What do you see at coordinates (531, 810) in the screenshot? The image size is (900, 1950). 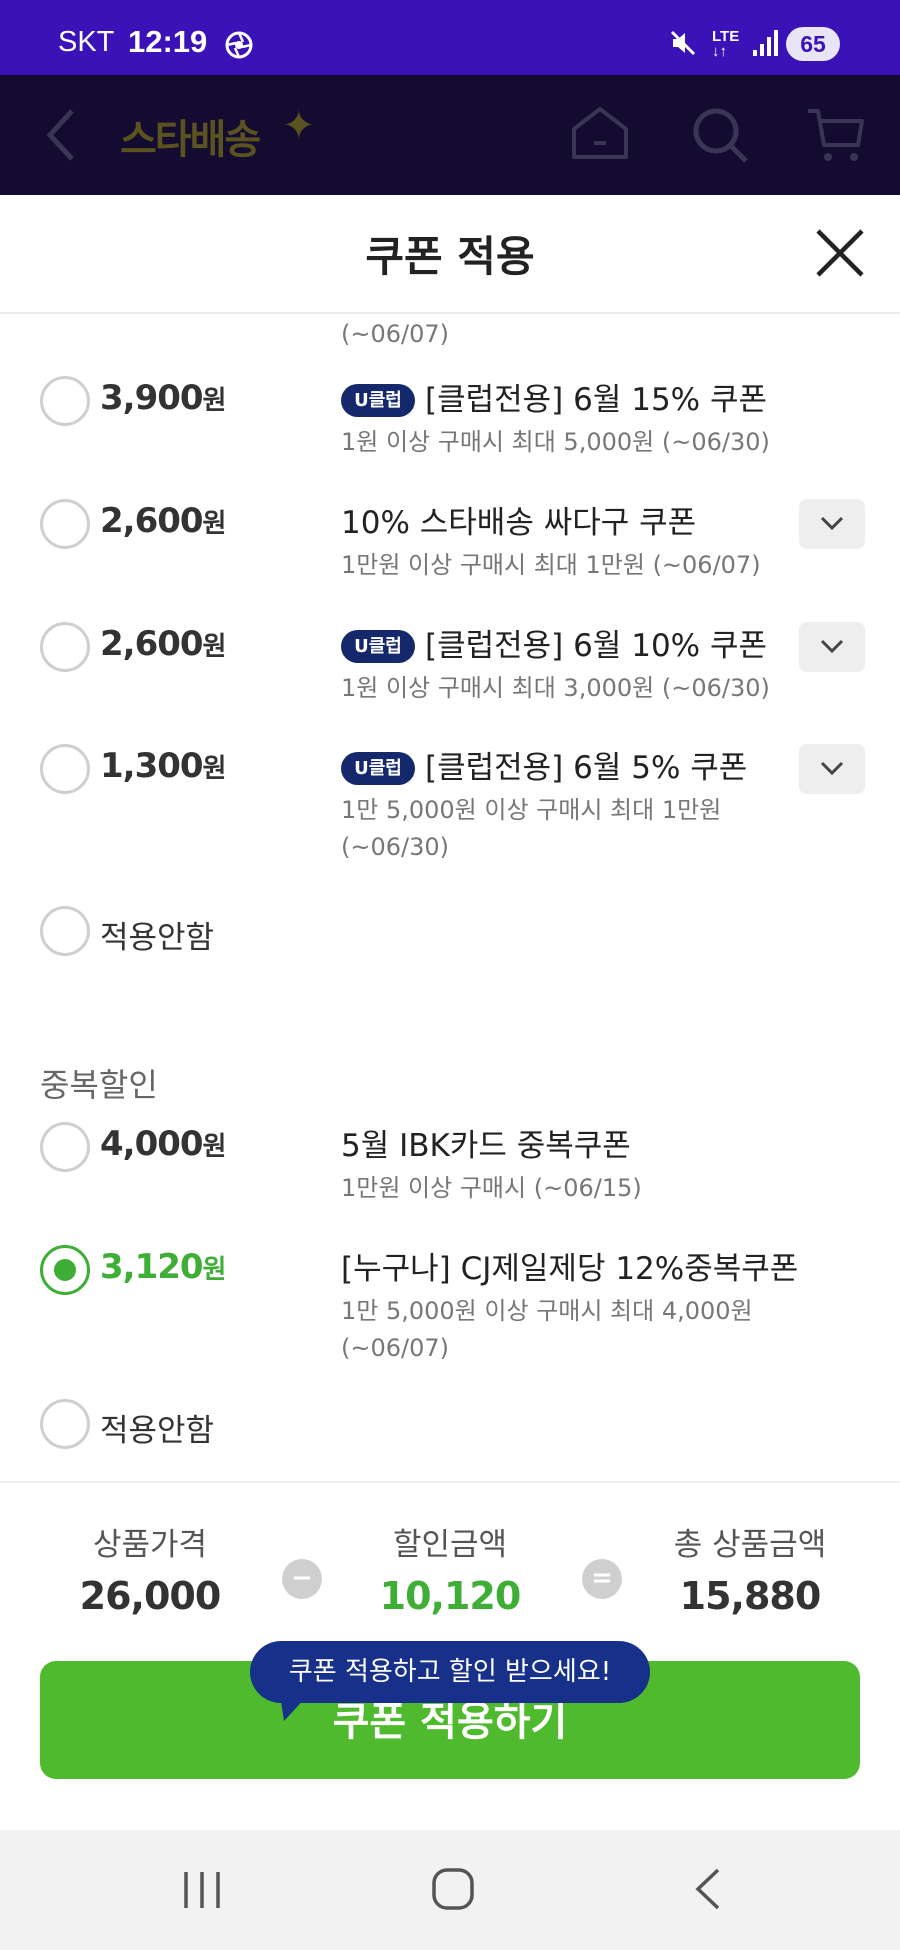 I see `coupon-desc-line1: 1만 5,000원 이상 구매시 최대 1만원` at bounding box center [531, 810].